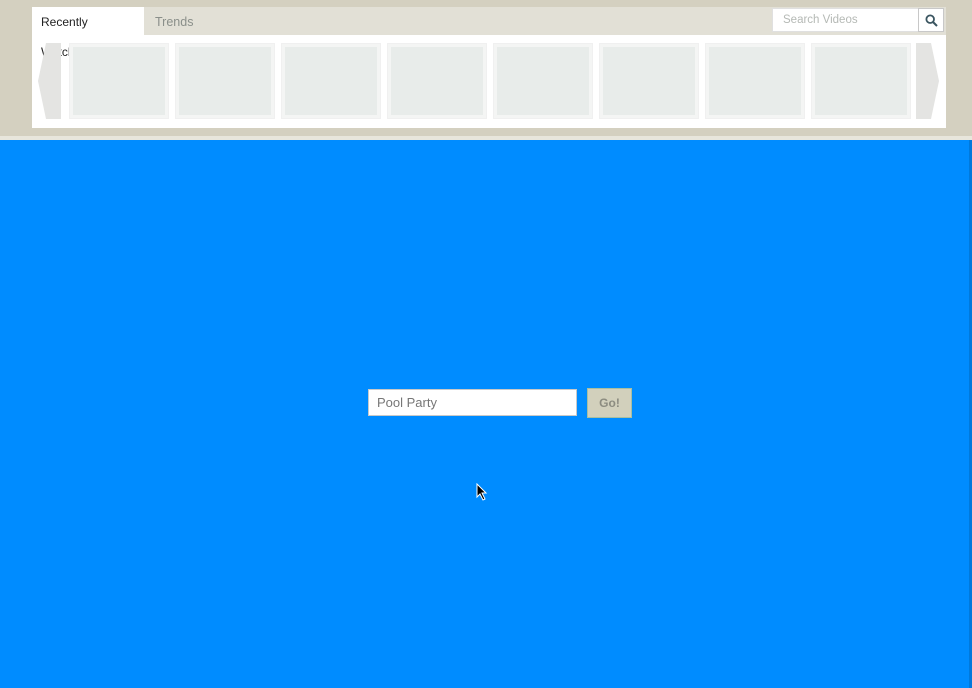 This screenshot has width=972, height=688. Describe the element at coordinates (486, 138) in the screenshot. I see `header-divider` at that location.